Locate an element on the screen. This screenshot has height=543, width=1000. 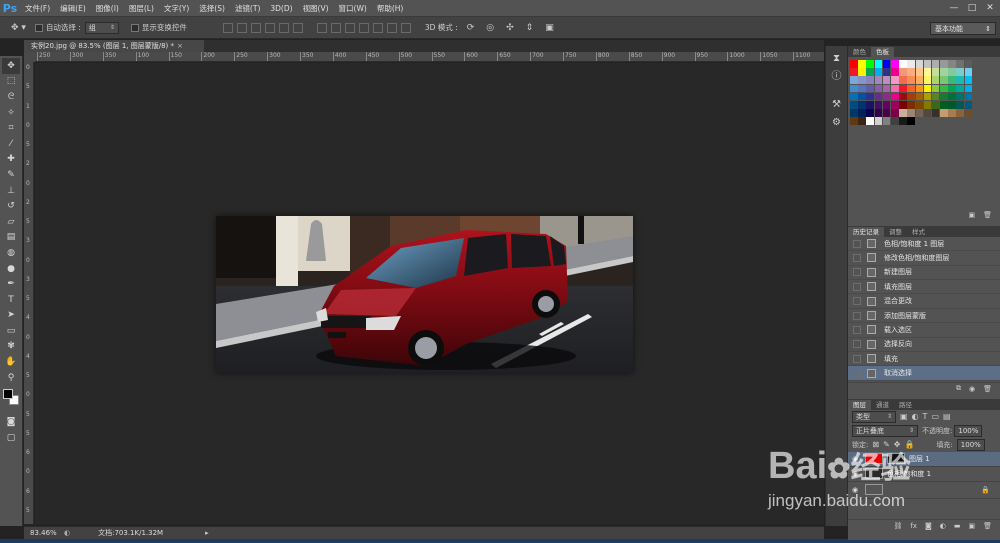
new-swatch-icon: ▣ is located at coordinates (971, 215).